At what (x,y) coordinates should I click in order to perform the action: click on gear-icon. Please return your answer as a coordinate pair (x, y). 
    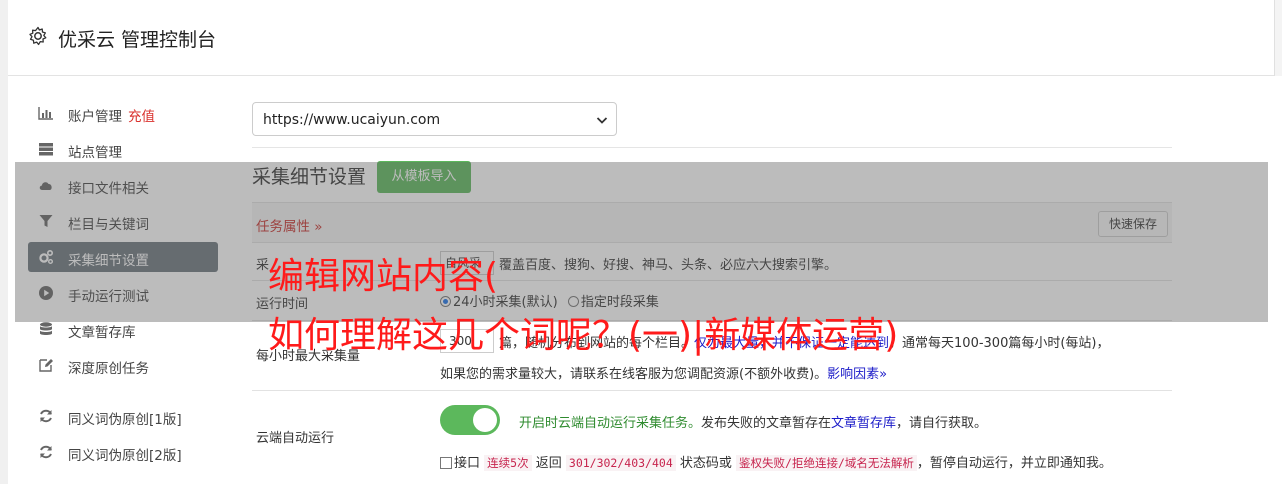
    Looking at the image, I should click on (38, 36).